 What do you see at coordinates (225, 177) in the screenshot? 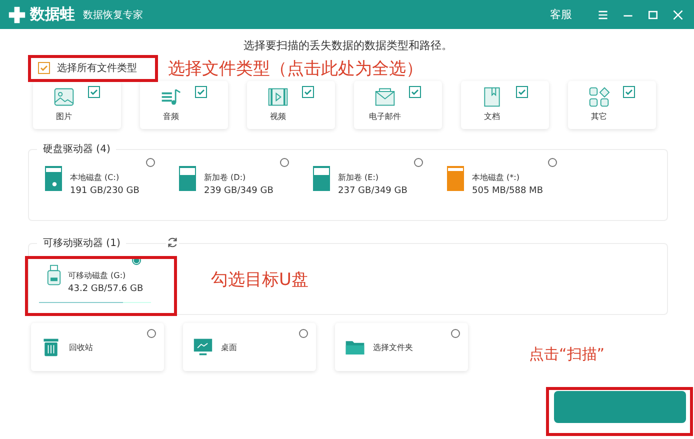
I see `drive-name: 新加卷 (D:)` at bounding box center [225, 177].